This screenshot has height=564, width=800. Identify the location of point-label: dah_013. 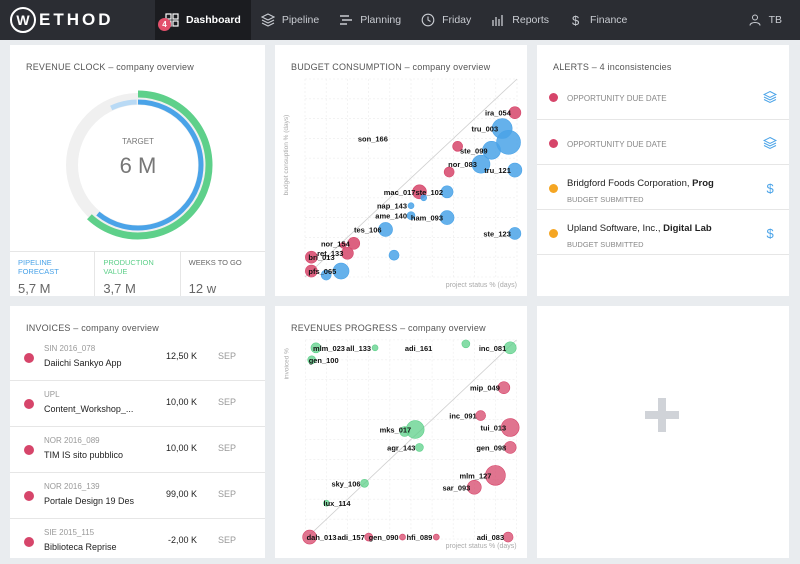
(322, 537).